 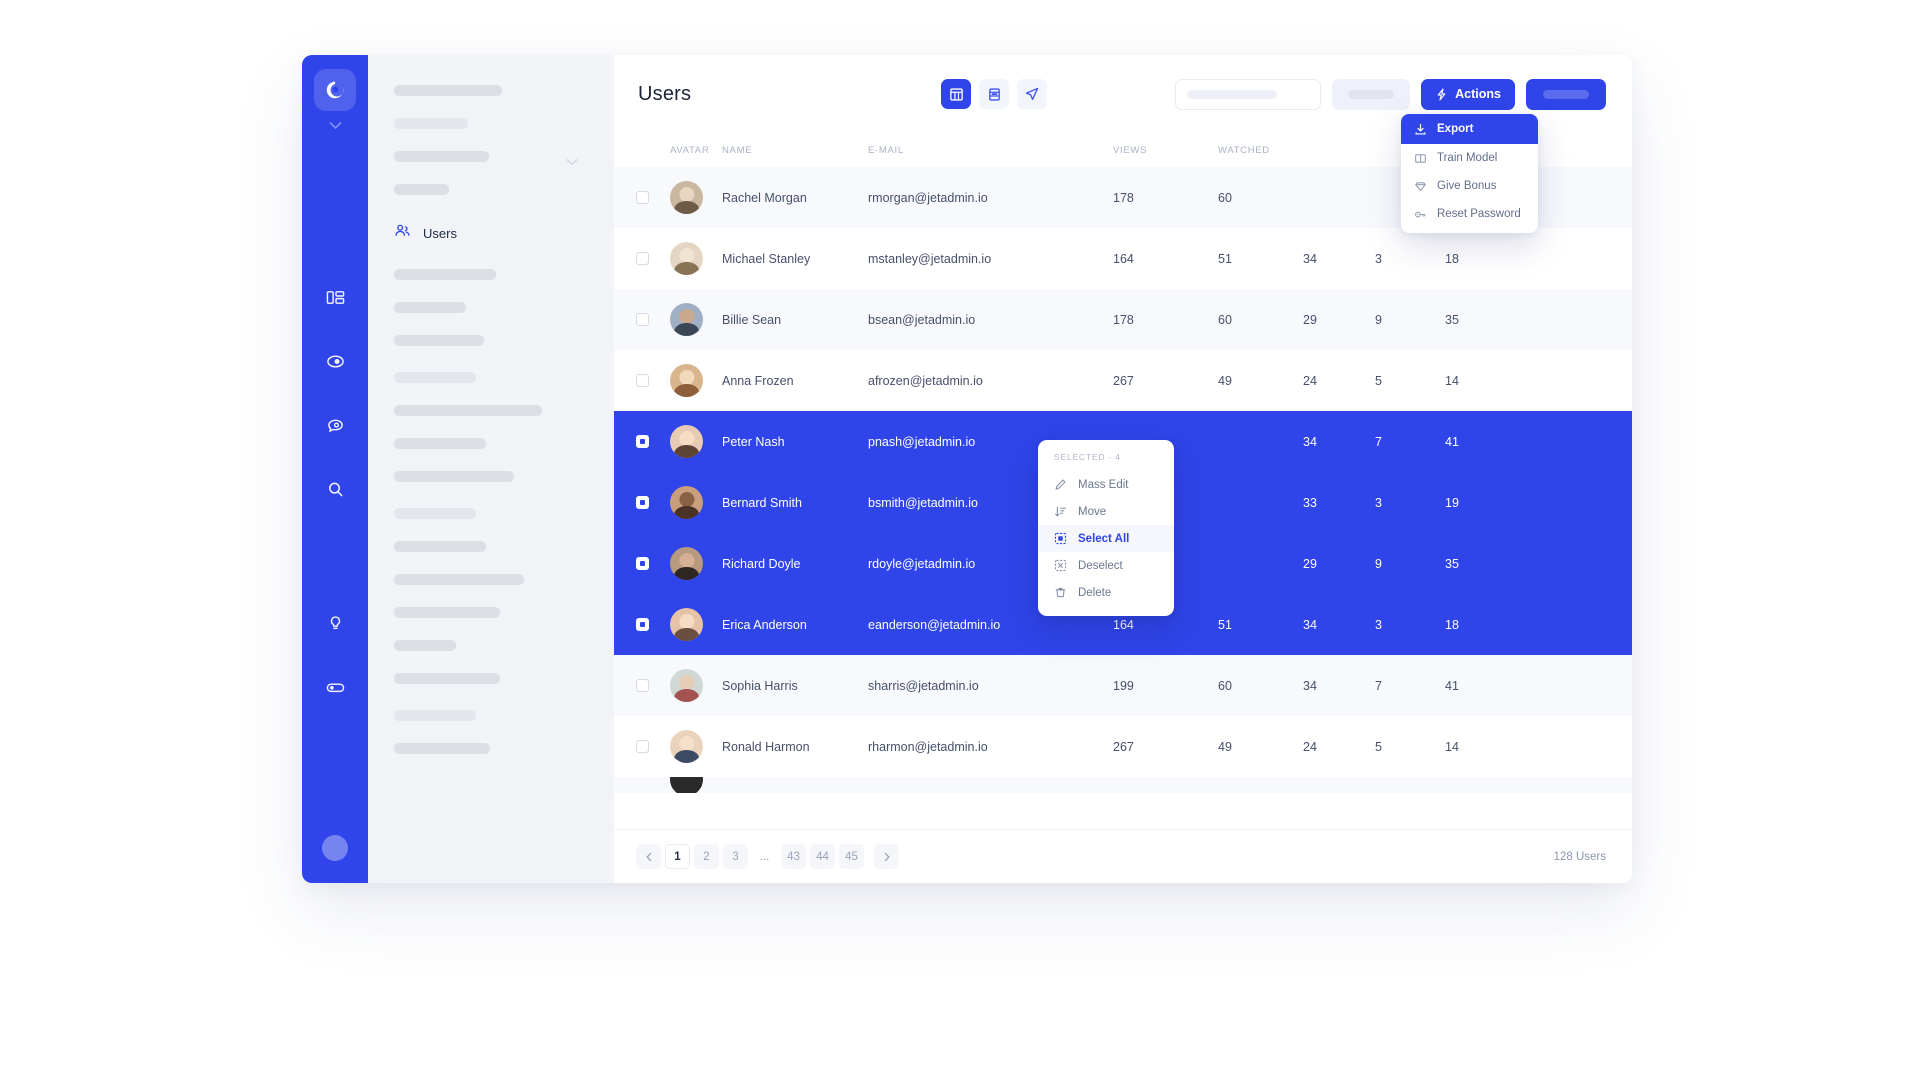 What do you see at coordinates (1310, 746) in the screenshot?
I see `cell-extra-1: 24` at bounding box center [1310, 746].